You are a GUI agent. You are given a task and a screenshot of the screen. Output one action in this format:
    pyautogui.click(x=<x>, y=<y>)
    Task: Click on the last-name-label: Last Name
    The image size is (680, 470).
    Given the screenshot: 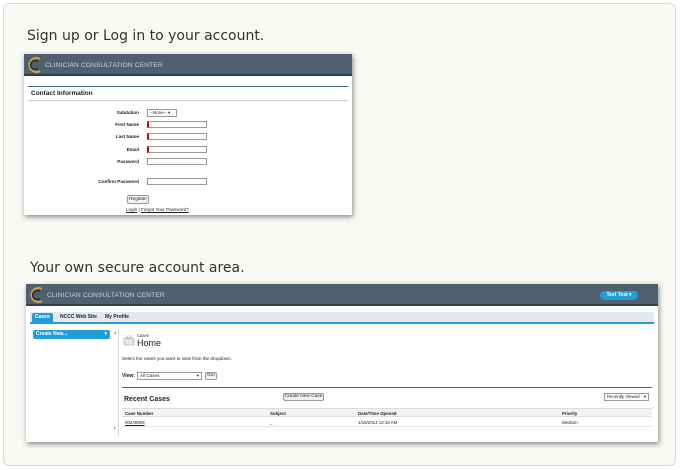 What is the action you would take?
    pyautogui.click(x=127, y=136)
    